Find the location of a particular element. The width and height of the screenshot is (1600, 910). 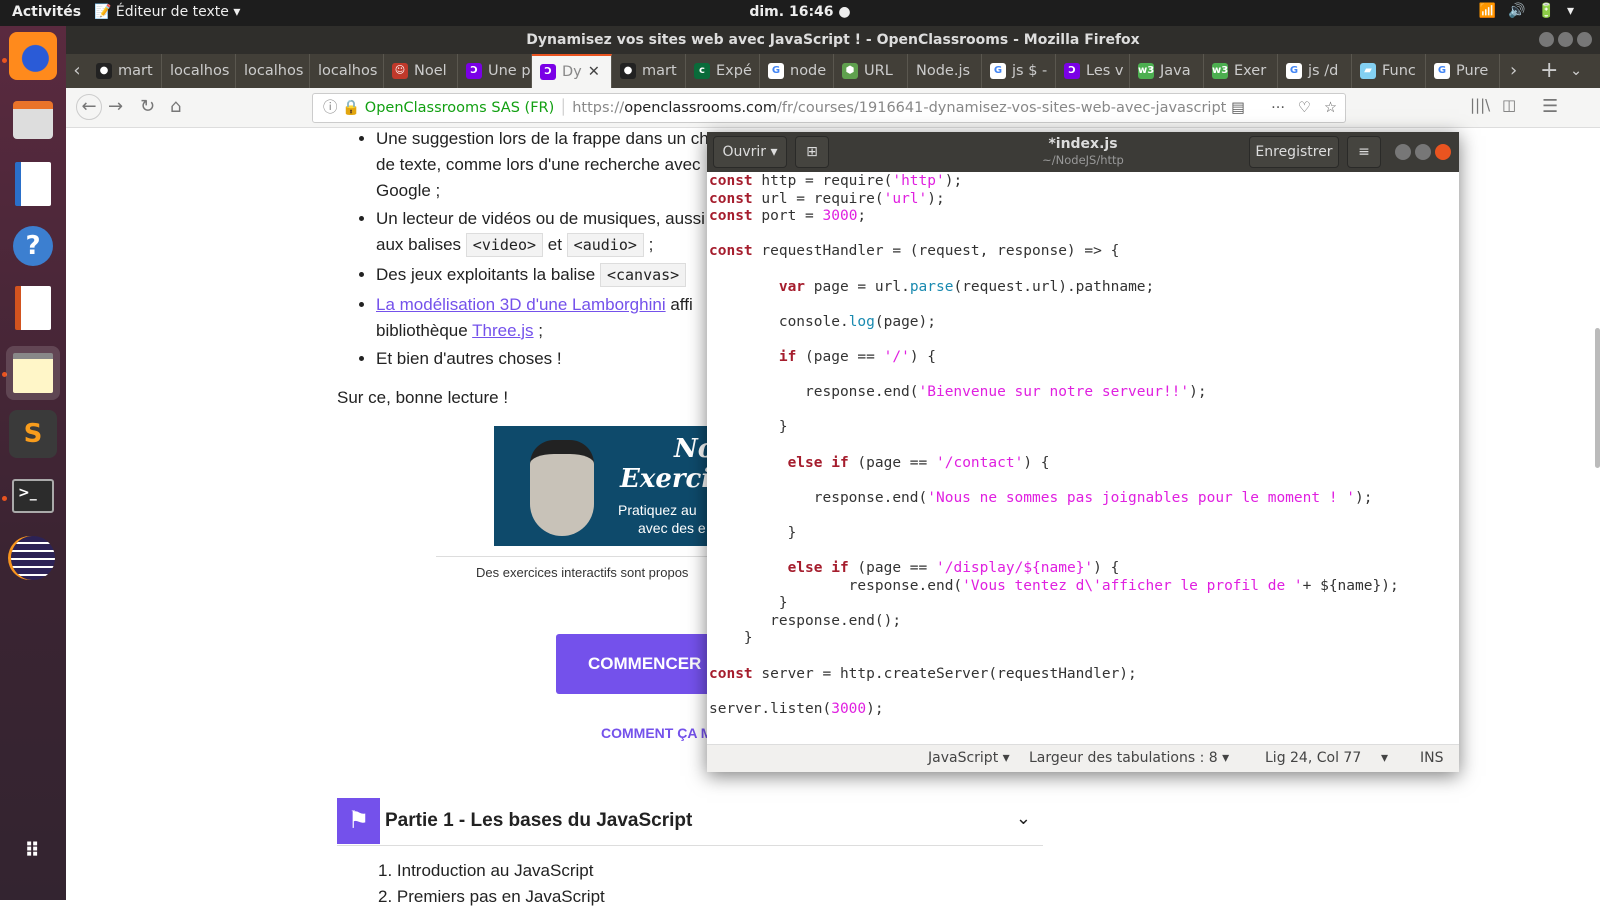

app-menu: 📝 Éditeur de texte ▾ is located at coordinates (167, 12).